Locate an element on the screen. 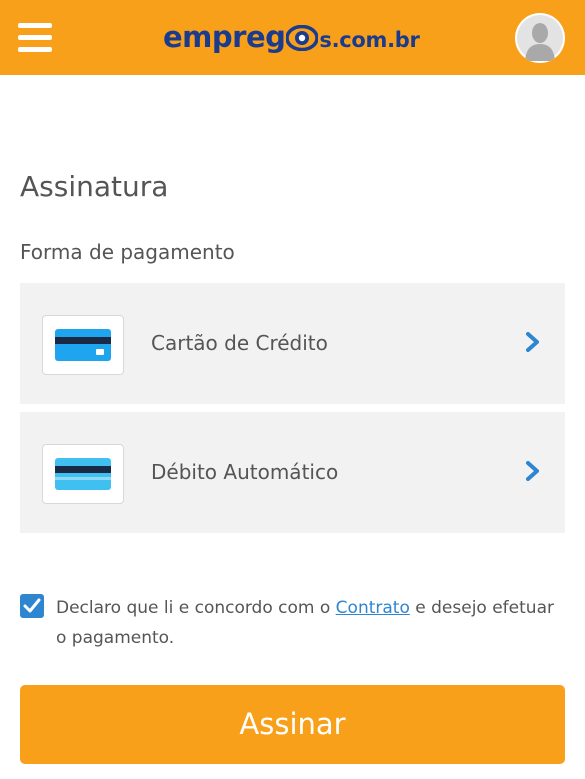 The width and height of the screenshot is (585, 779). user-silhouette-icon is located at coordinates (540, 38).